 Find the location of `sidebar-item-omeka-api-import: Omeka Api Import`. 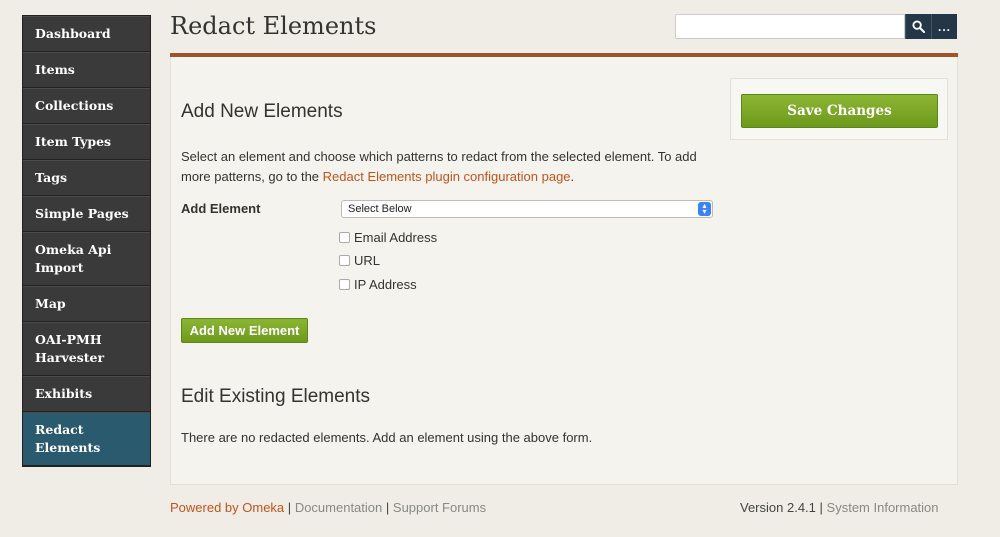

sidebar-item-omeka-api-import: Omeka Api Import is located at coordinates (86, 259).